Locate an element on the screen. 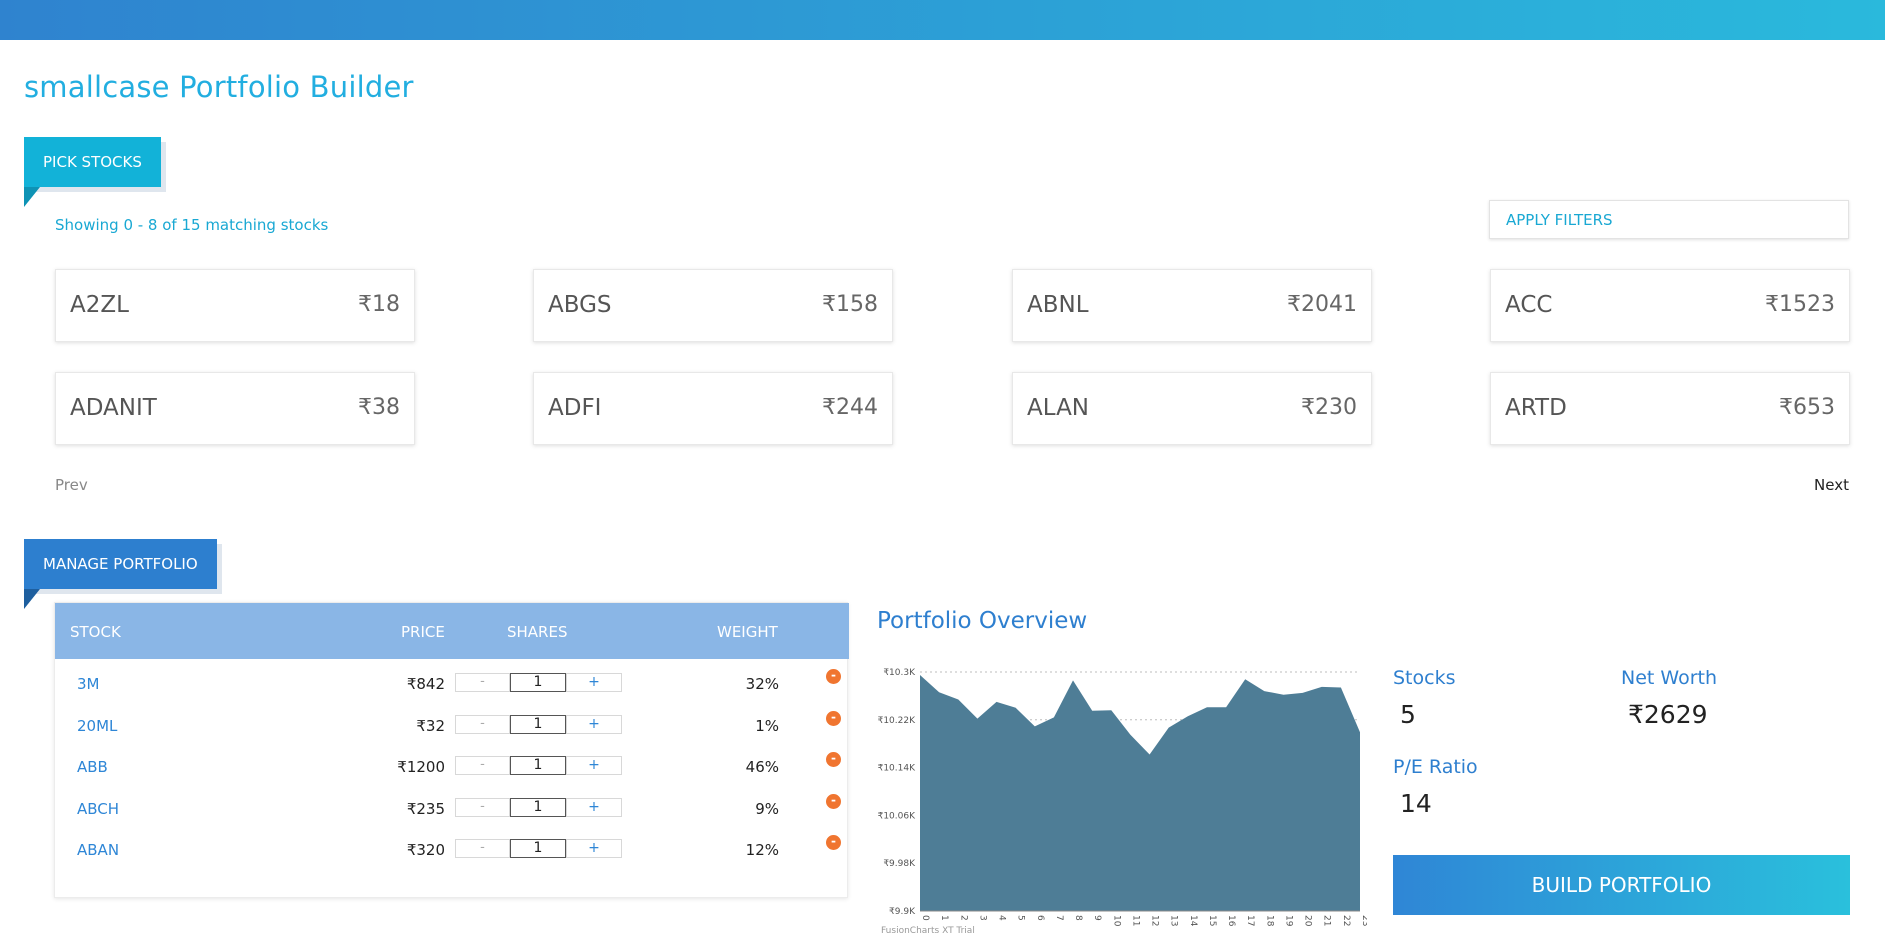  row-weight: 9% is located at coordinates (767, 809).